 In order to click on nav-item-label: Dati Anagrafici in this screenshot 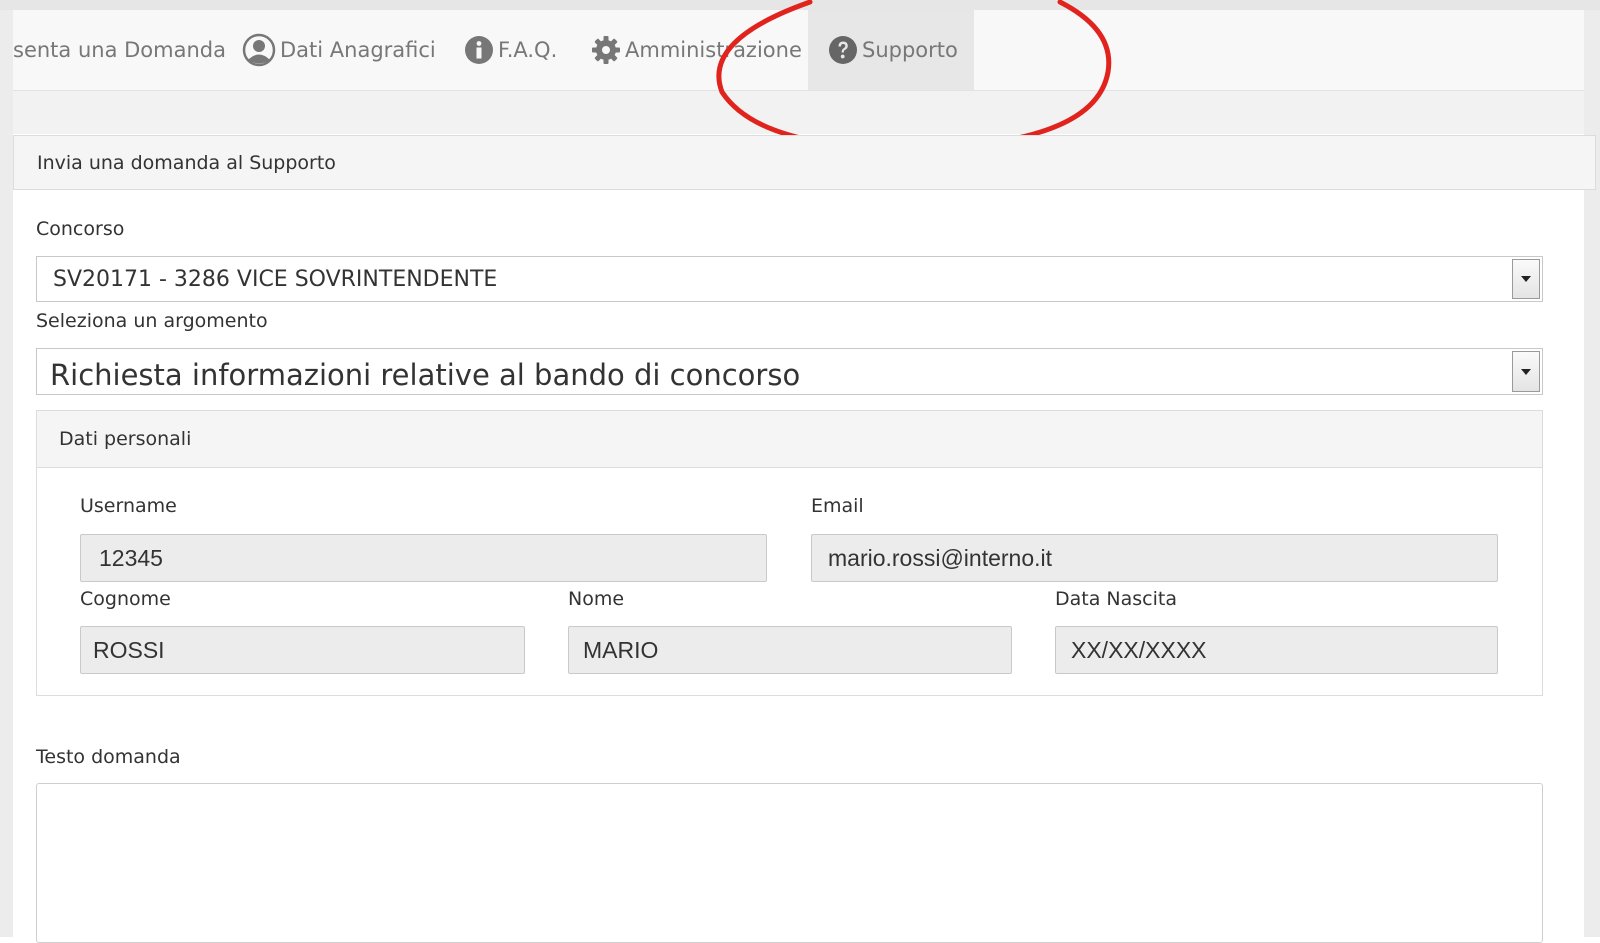, I will do `click(358, 50)`.